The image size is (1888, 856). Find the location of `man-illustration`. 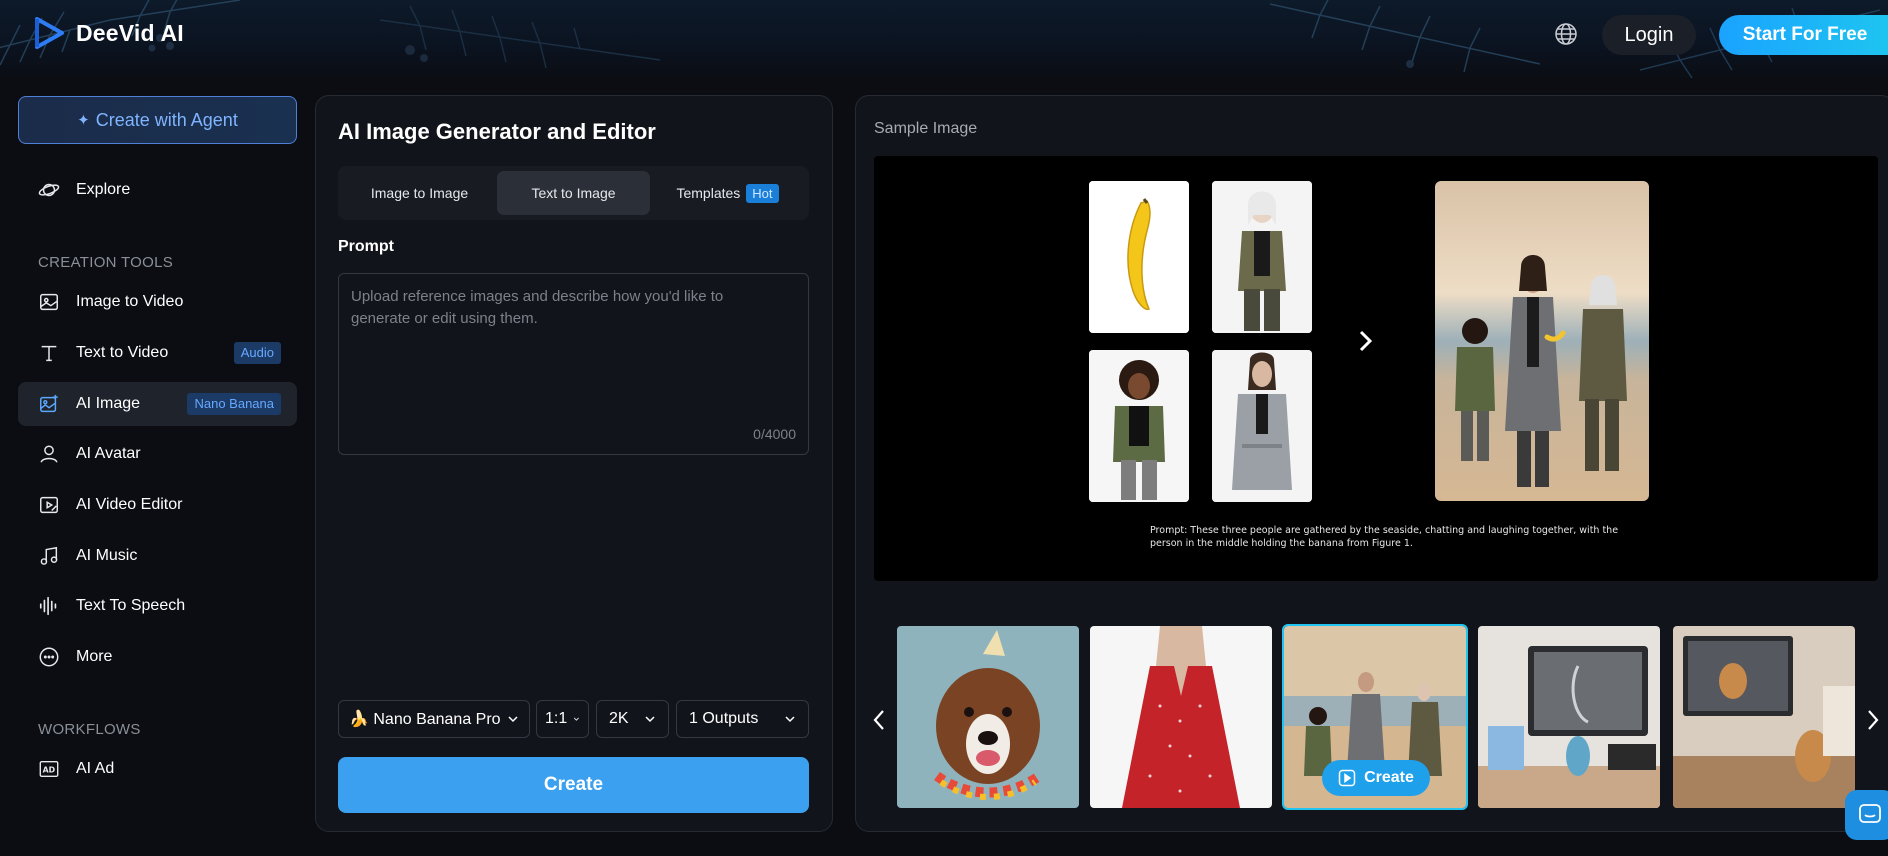

man-illustration is located at coordinates (1262, 426).